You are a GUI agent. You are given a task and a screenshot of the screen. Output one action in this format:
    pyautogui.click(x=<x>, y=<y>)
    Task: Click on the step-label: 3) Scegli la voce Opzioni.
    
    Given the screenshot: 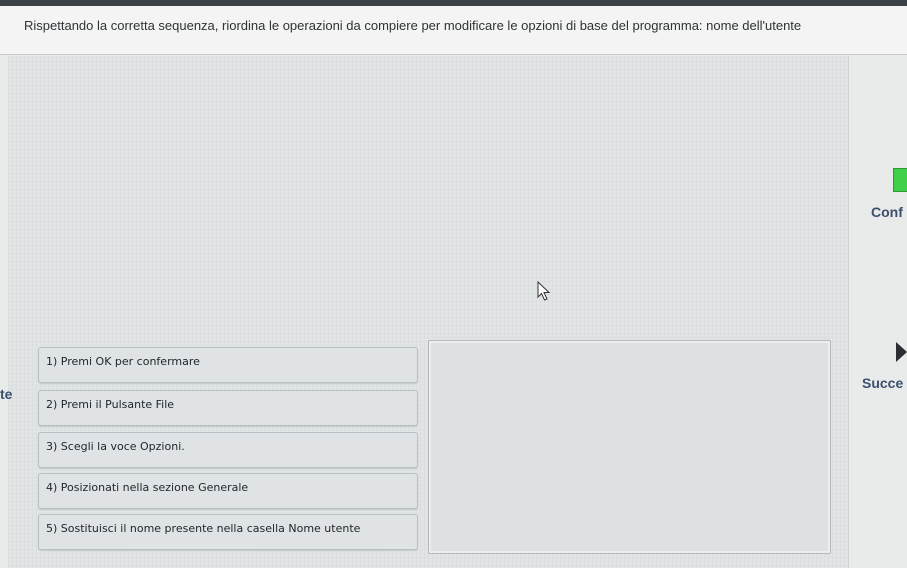 What is the action you would take?
    pyautogui.click(x=115, y=446)
    